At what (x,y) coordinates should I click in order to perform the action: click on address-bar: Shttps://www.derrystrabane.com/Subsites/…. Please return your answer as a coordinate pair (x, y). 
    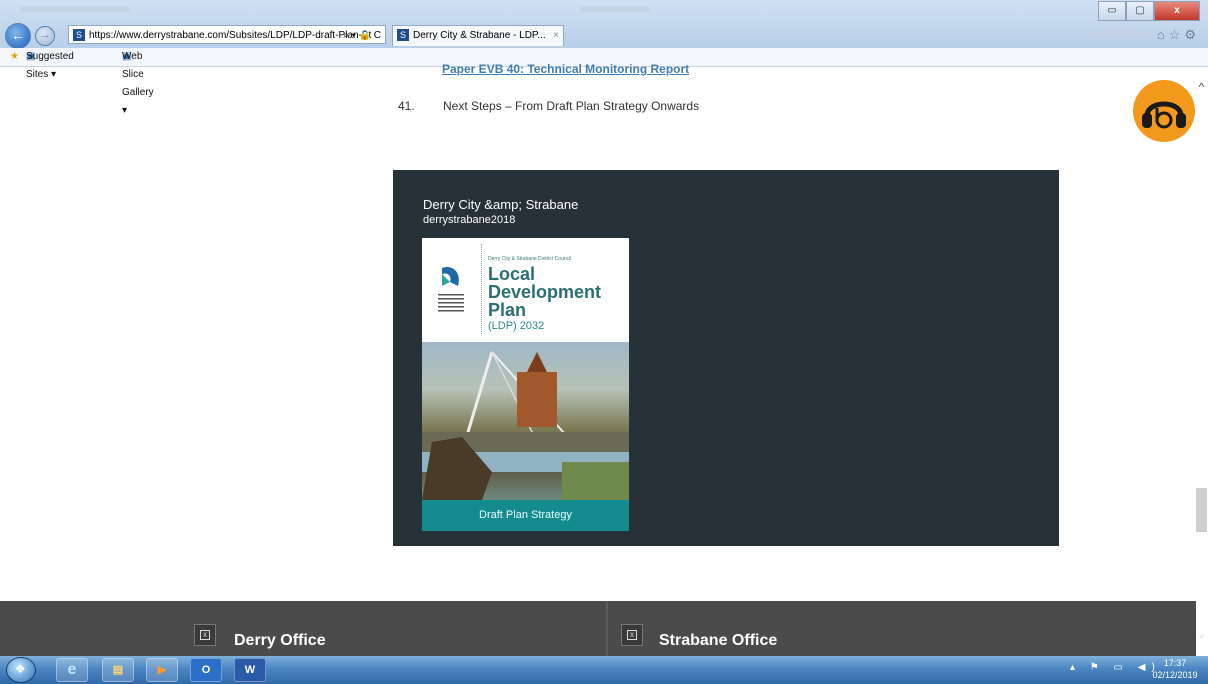
    Looking at the image, I should click on (227, 34).